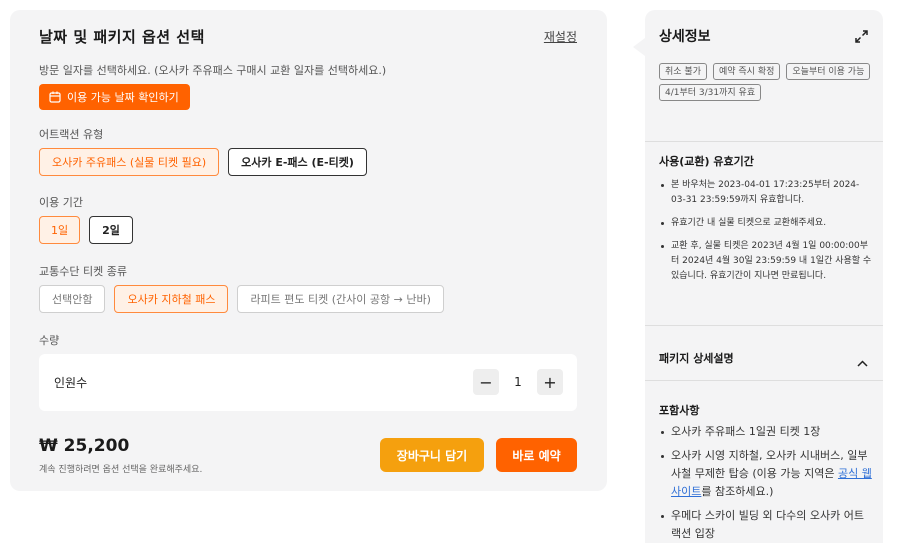  I want to click on check-dates-label: 이용 가능 날짜 확인하기, so click(123, 97).